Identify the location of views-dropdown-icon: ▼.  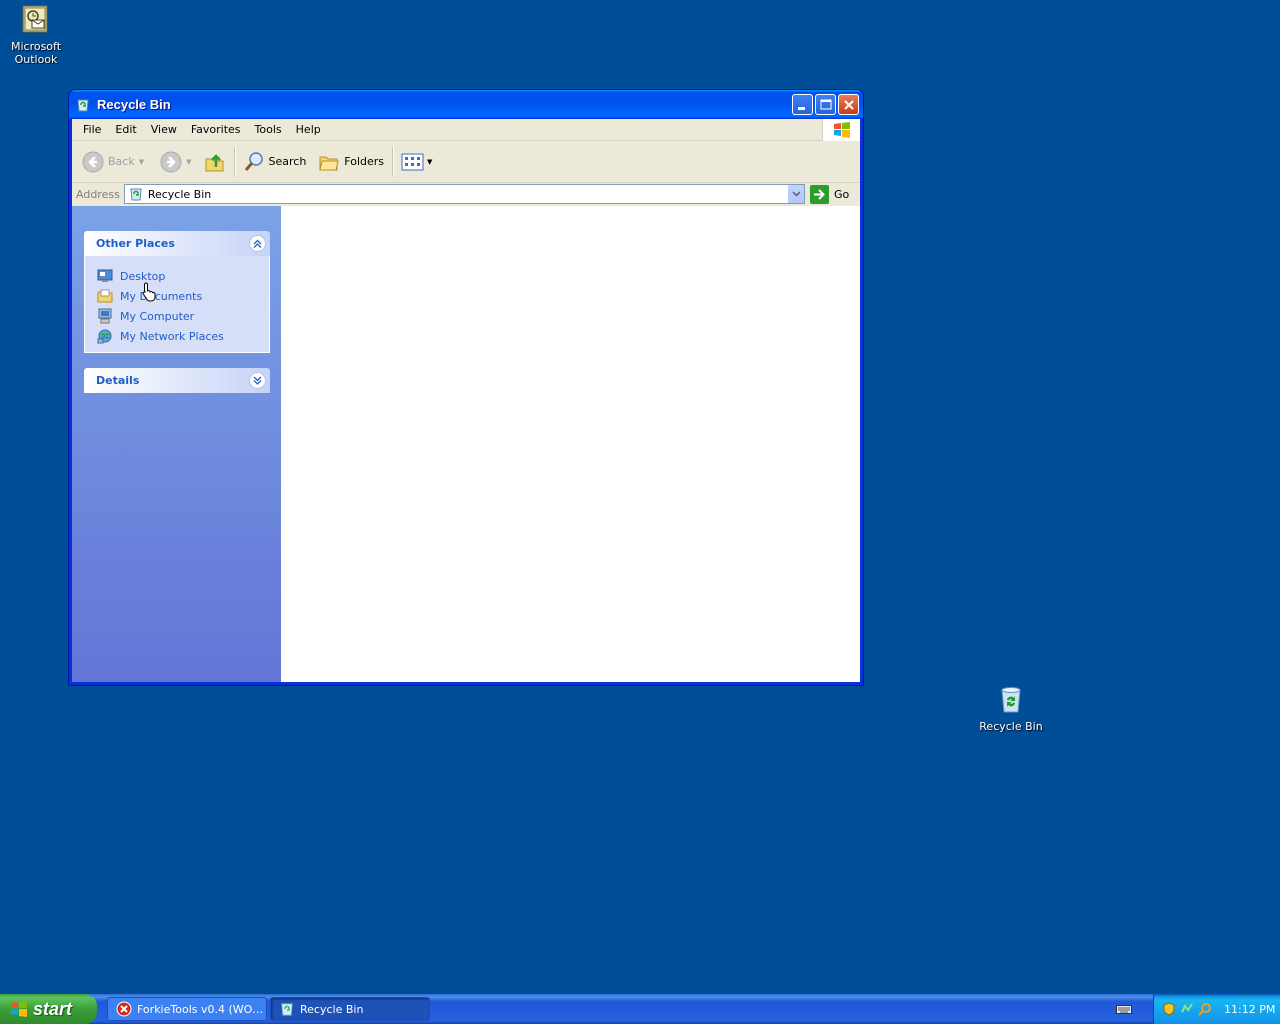
(429, 162).